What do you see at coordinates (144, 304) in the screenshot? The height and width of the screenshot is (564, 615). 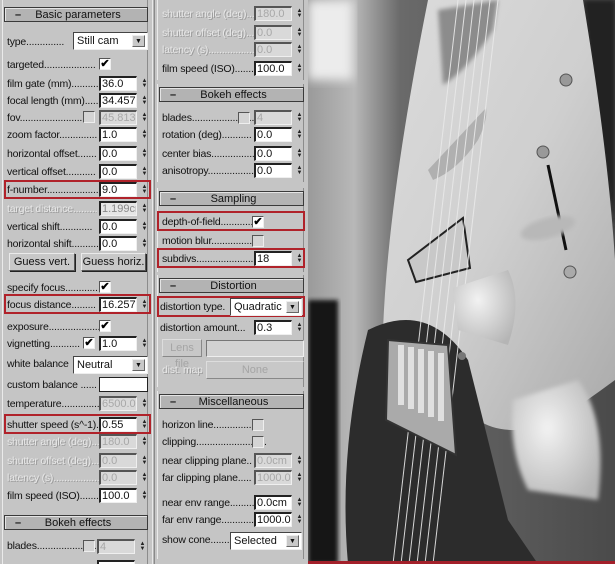 I see `focus-distance-spinner: ▲ ▼` at bounding box center [144, 304].